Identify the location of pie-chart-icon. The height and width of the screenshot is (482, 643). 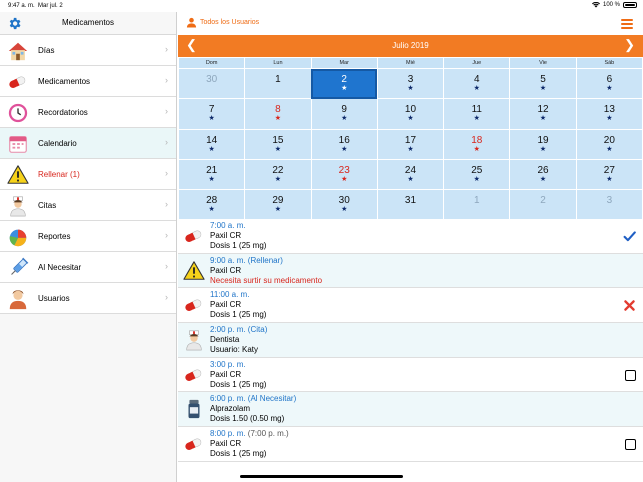
(18, 236).